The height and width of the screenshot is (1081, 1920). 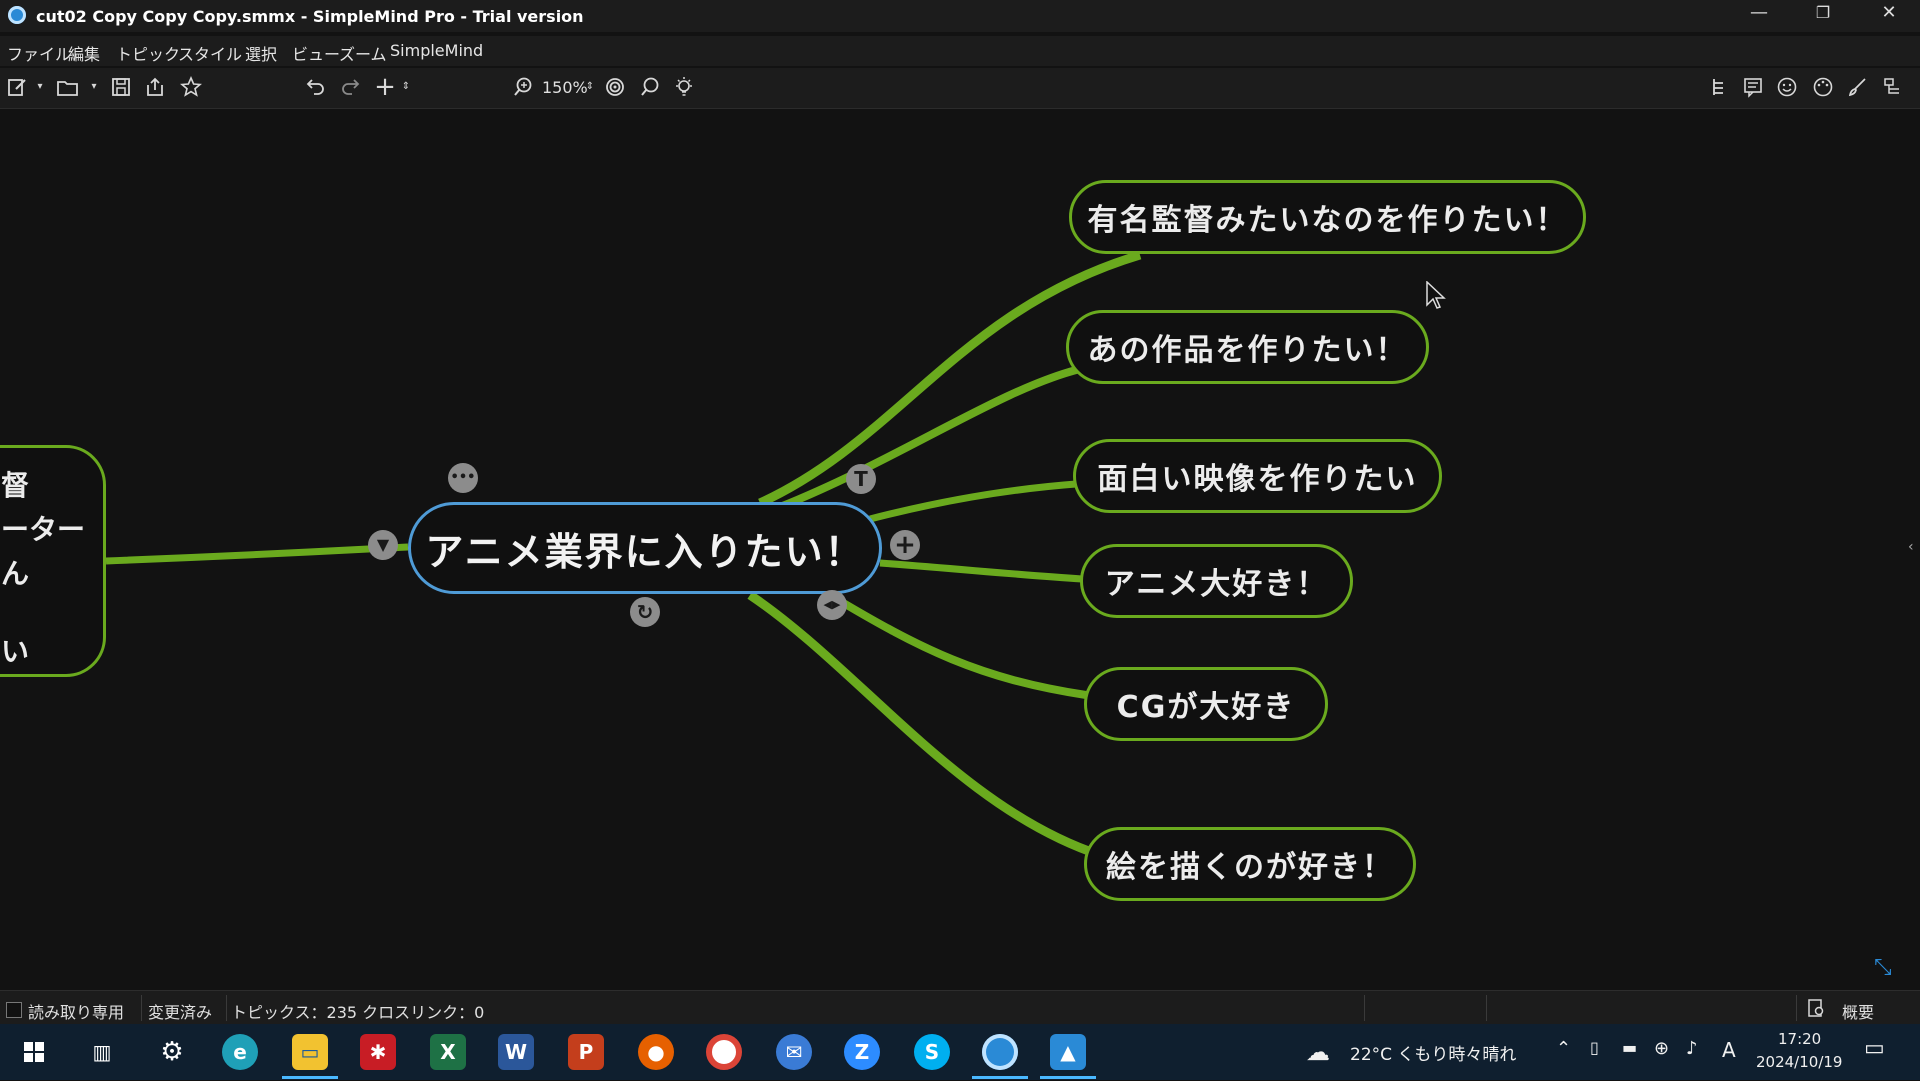 I want to click on app-red-icon: ✱, so click(x=378, y=1052).